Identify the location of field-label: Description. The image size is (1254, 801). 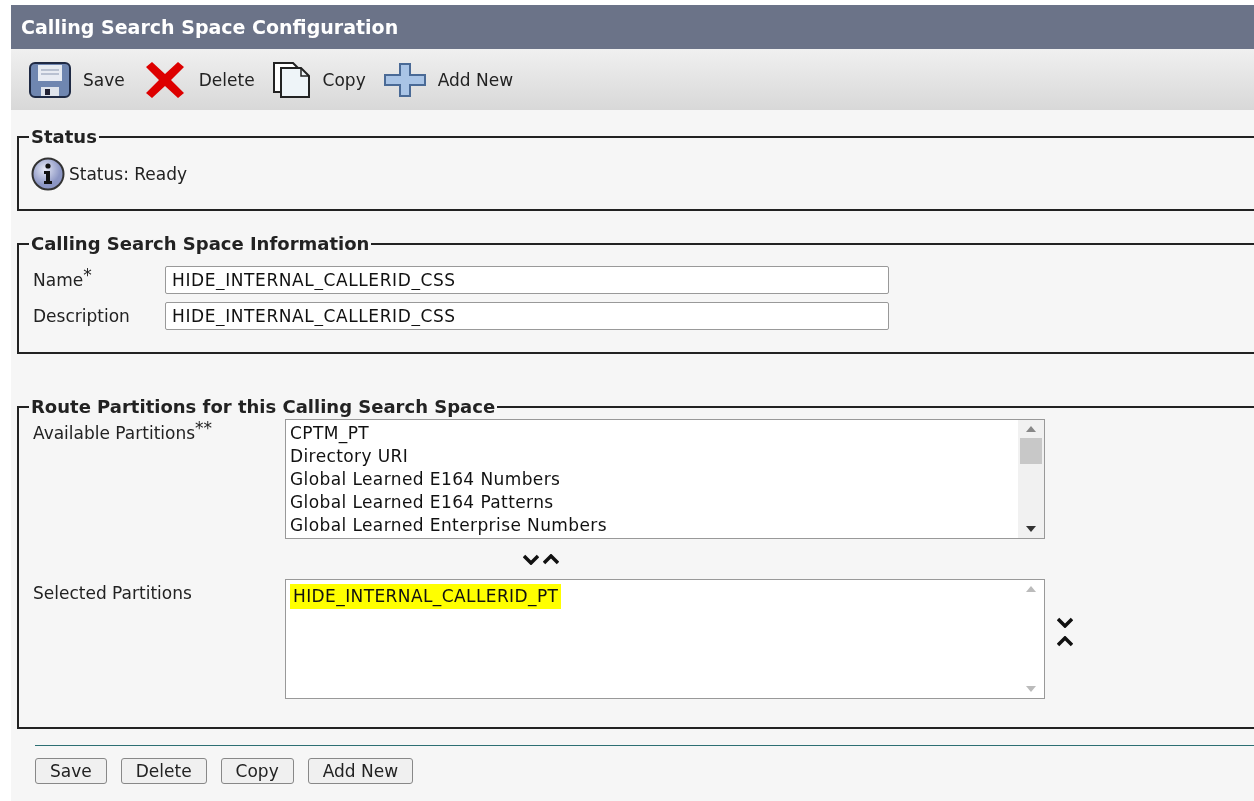
(82, 316).